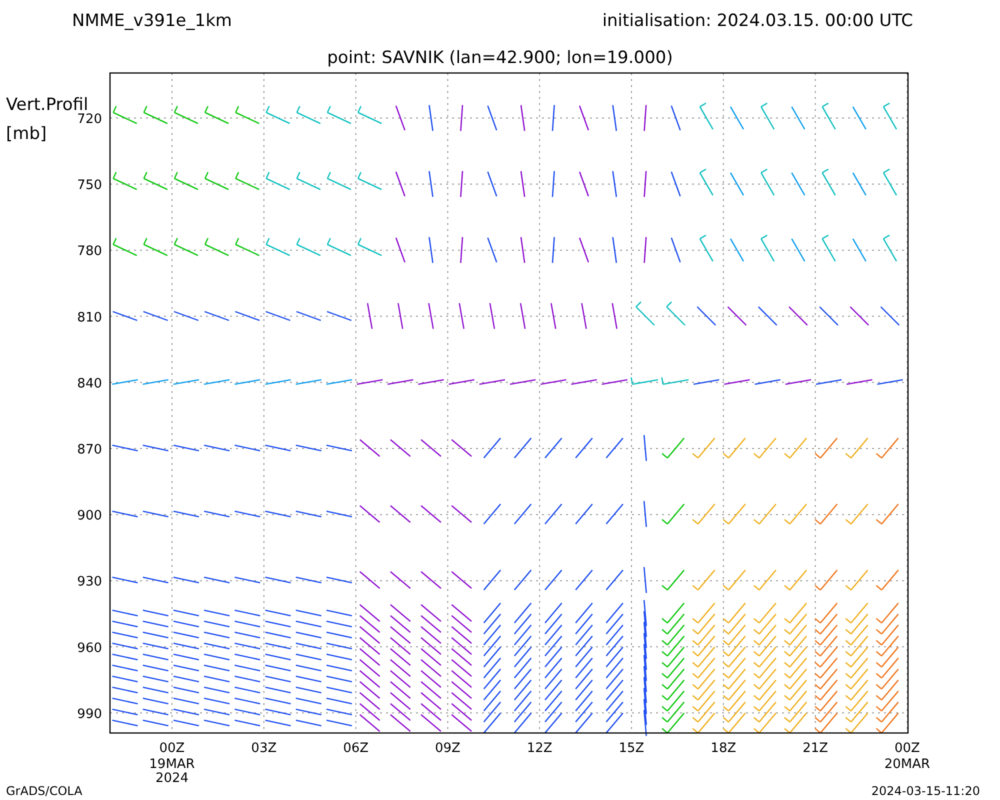  What do you see at coordinates (26, 134) in the screenshot?
I see `axis-unit: [mb]` at bounding box center [26, 134].